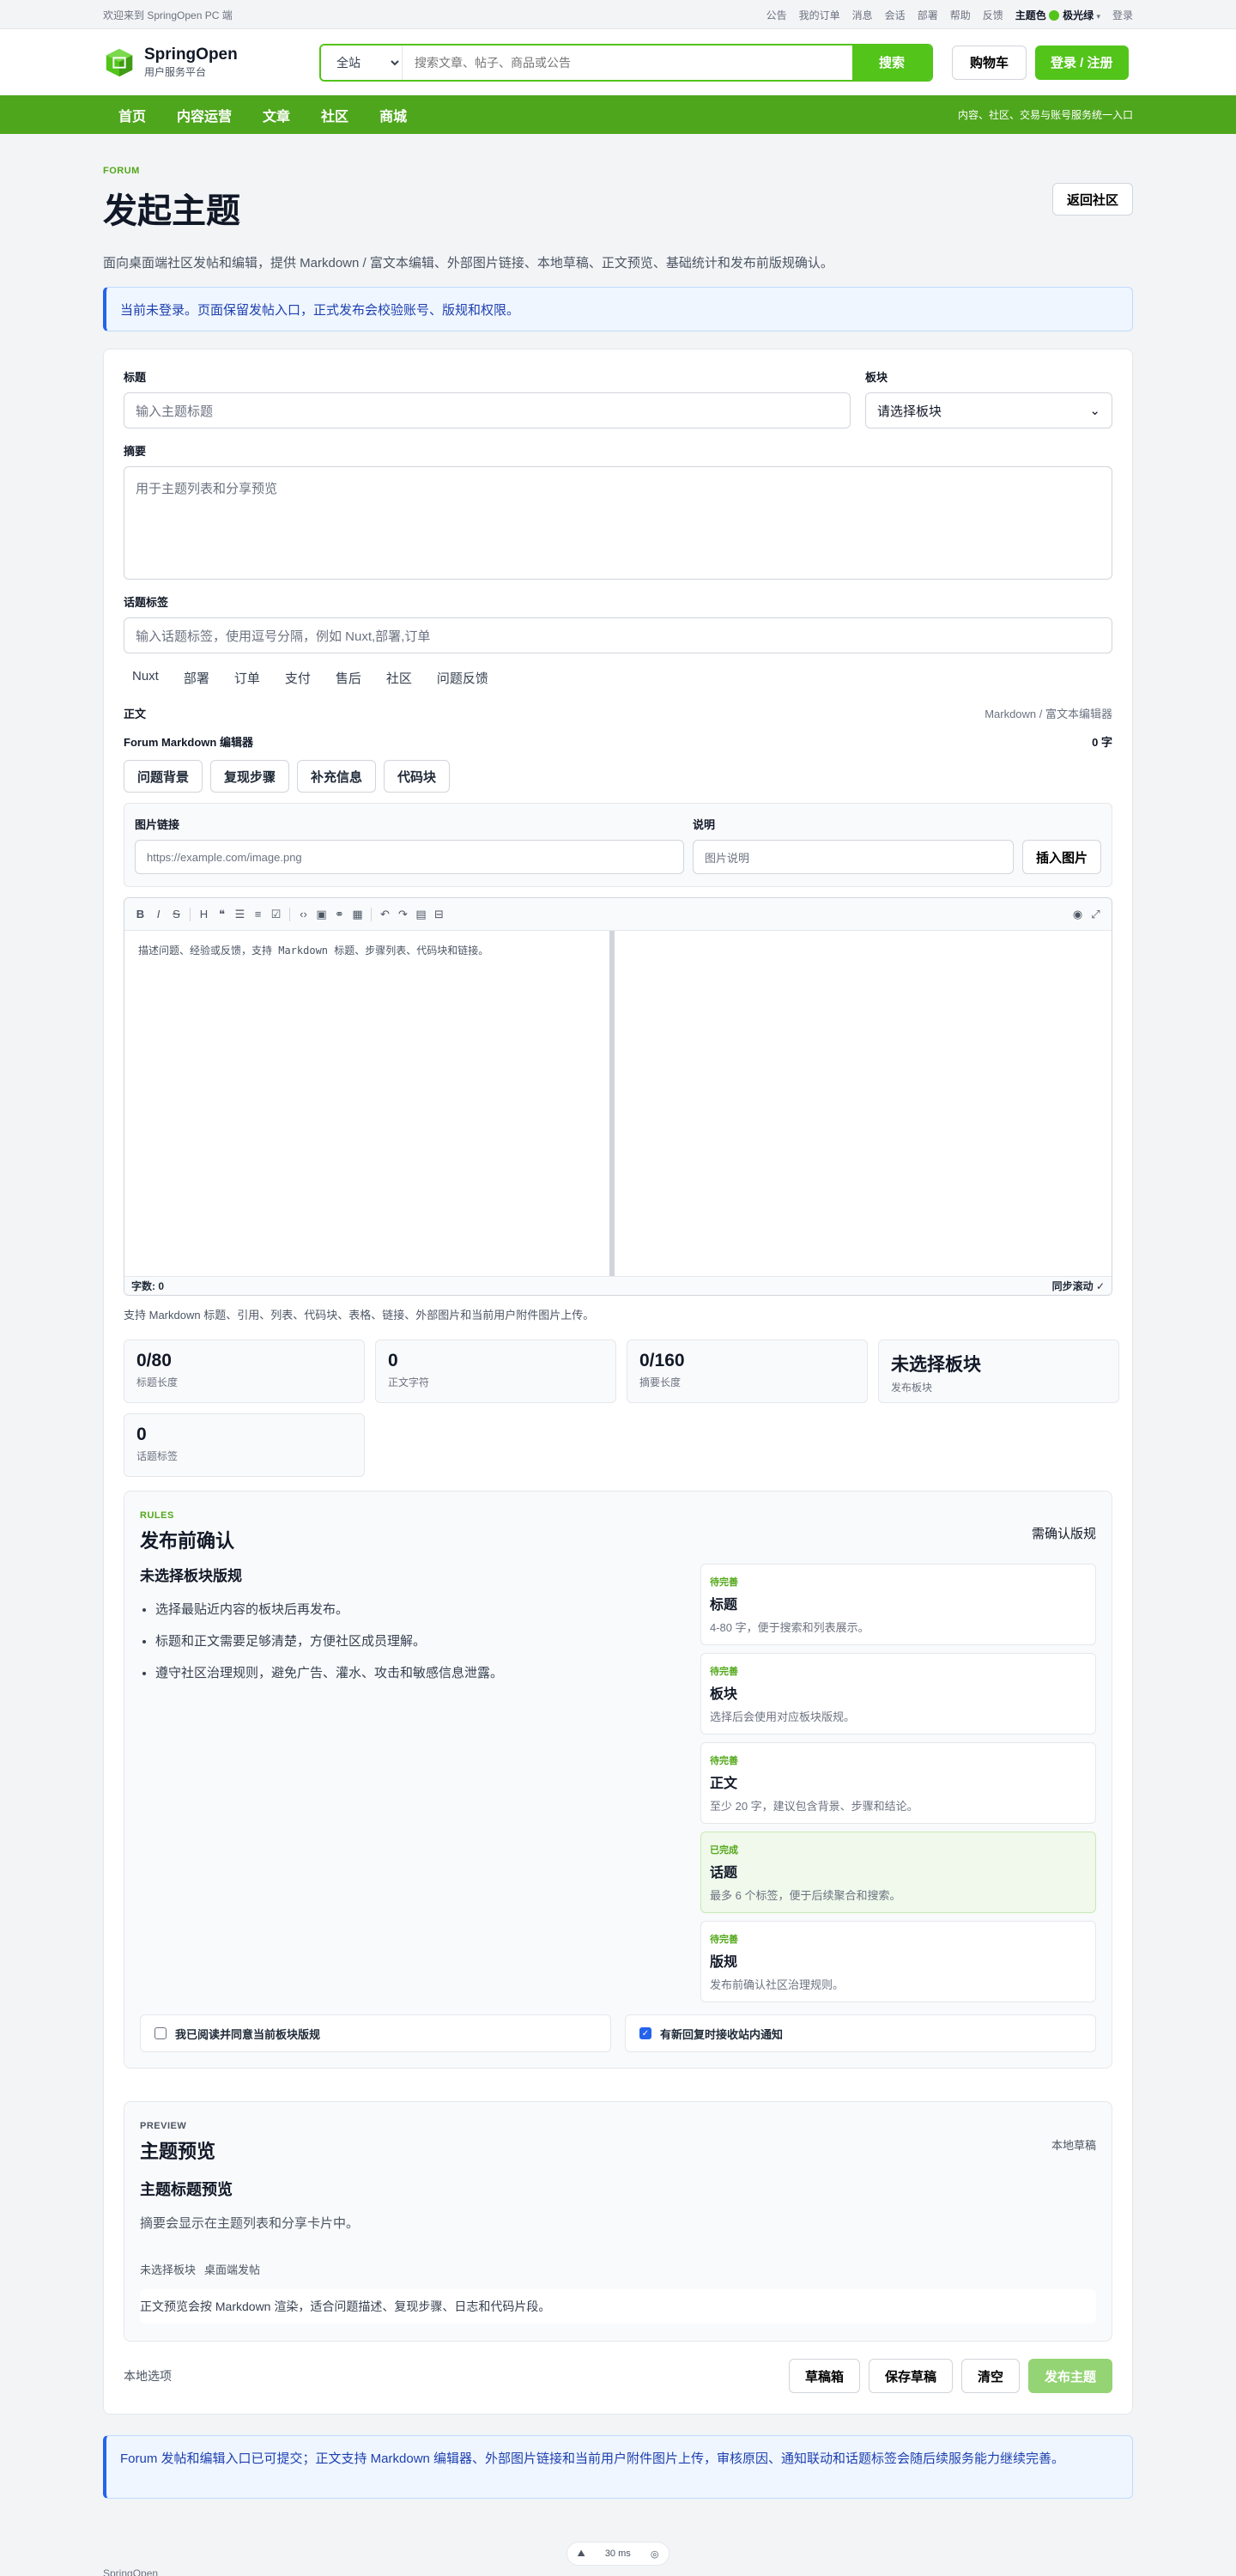 This screenshot has height=2576, width=1236. What do you see at coordinates (335, 115) in the screenshot?
I see `nav-item-community: 社区` at bounding box center [335, 115].